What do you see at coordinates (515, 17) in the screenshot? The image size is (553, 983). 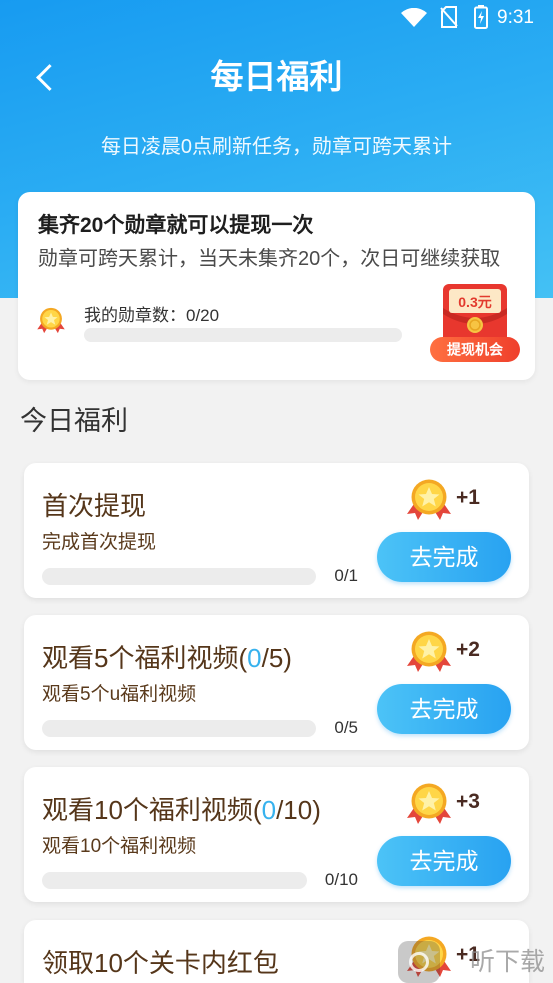 I see `status-time: 9:31` at bounding box center [515, 17].